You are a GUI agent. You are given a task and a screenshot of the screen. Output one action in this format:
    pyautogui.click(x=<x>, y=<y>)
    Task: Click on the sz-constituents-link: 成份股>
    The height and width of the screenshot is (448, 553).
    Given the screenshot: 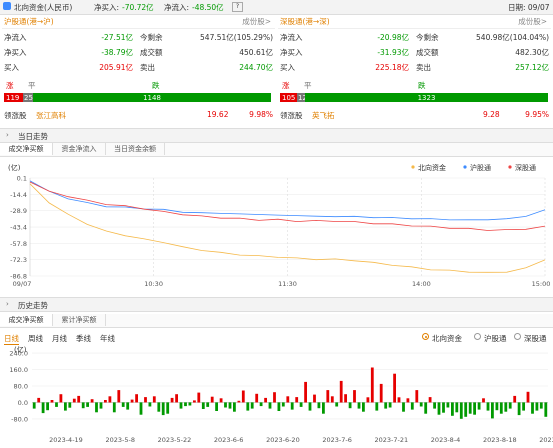 What is the action you would take?
    pyautogui.click(x=532, y=21)
    